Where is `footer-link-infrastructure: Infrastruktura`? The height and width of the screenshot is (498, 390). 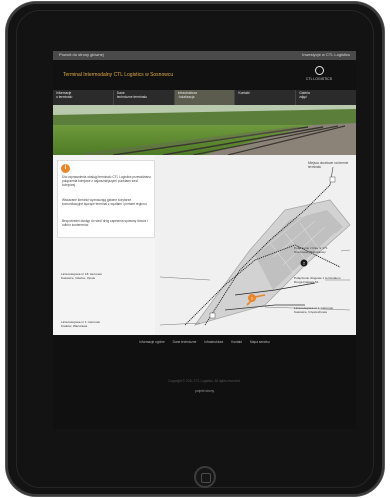 footer-link-infrastructure: Infrastruktura is located at coordinates (213, 342).